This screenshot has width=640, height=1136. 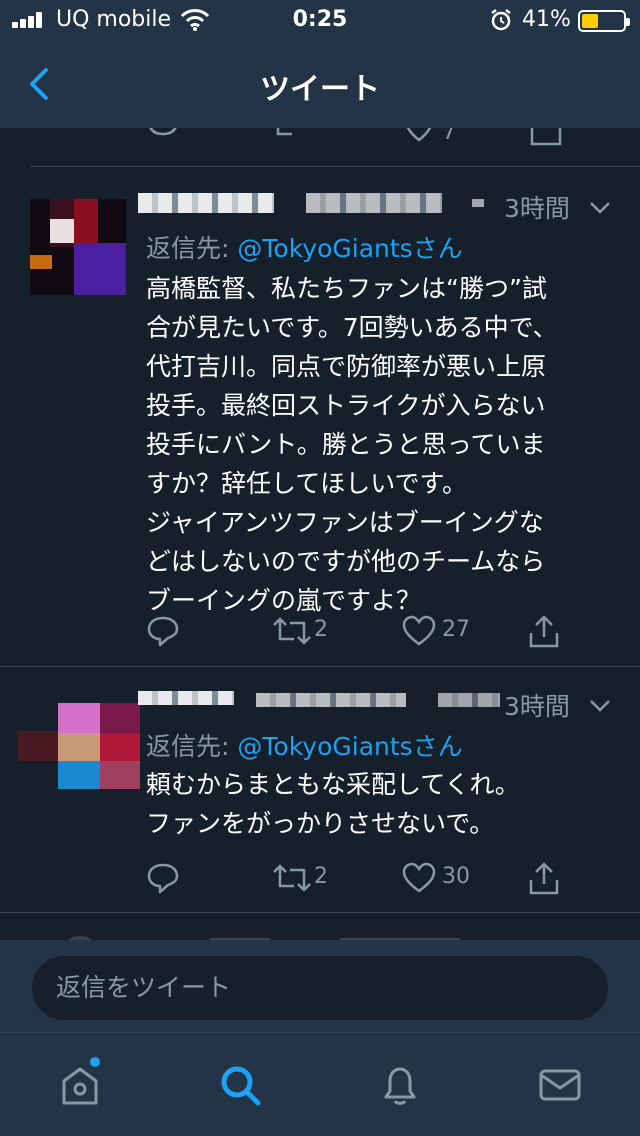 I want to click on messages-icon, so click(x=560, y=1085).